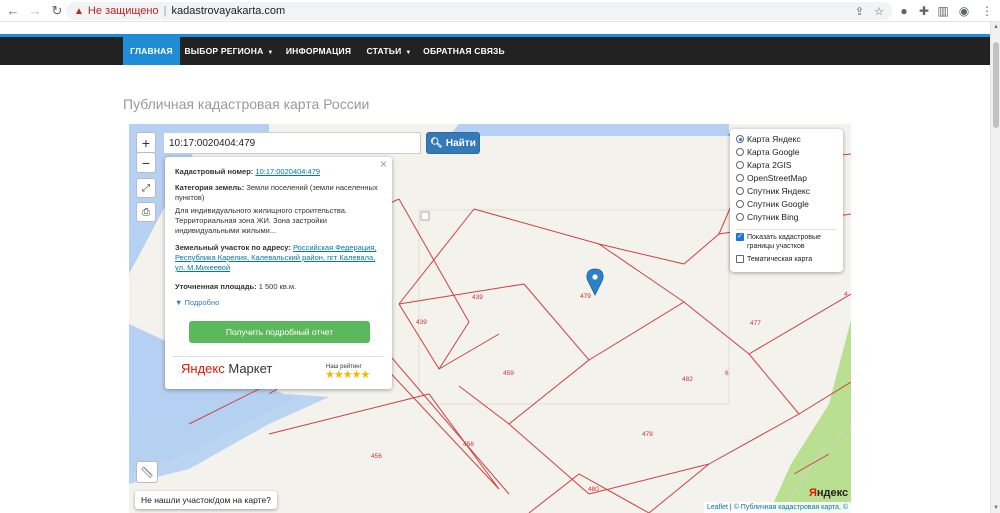 This screenshot has height=513, width=1000. What do you see at coordinates (479, 11) in the screenshot?
I see `address-bar: ▲ Не защищено | kadastrovayakarta.com ⇪ ☆` at bounding box center [479, 11].